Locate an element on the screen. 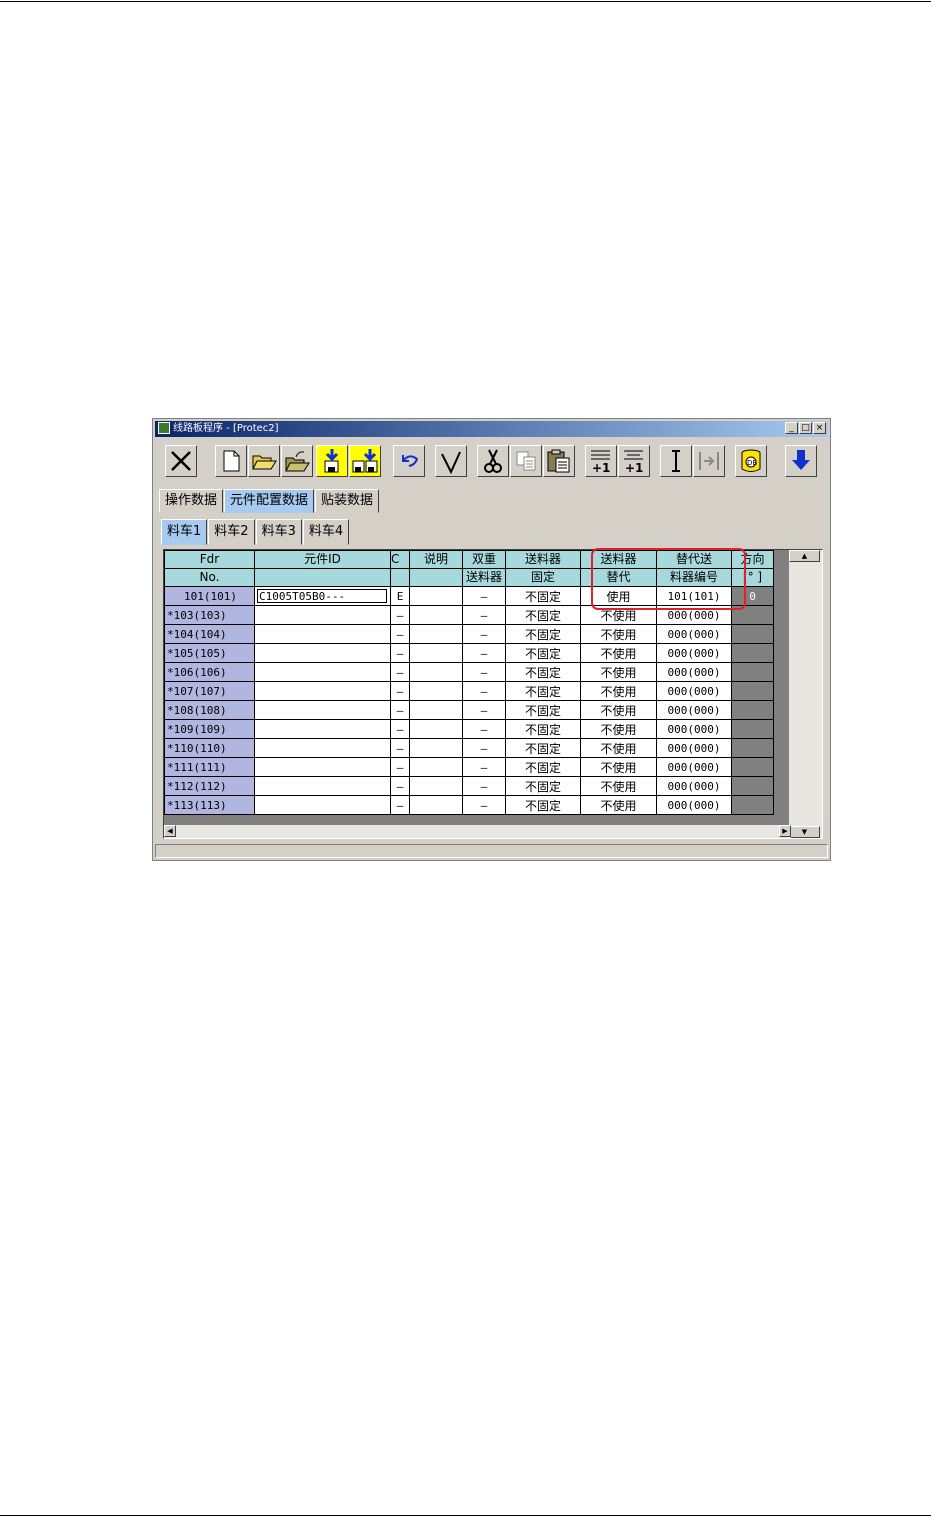  table-row: *105(105) – – 不固定 不使用 000(000) is located at coordinates (469, 653).